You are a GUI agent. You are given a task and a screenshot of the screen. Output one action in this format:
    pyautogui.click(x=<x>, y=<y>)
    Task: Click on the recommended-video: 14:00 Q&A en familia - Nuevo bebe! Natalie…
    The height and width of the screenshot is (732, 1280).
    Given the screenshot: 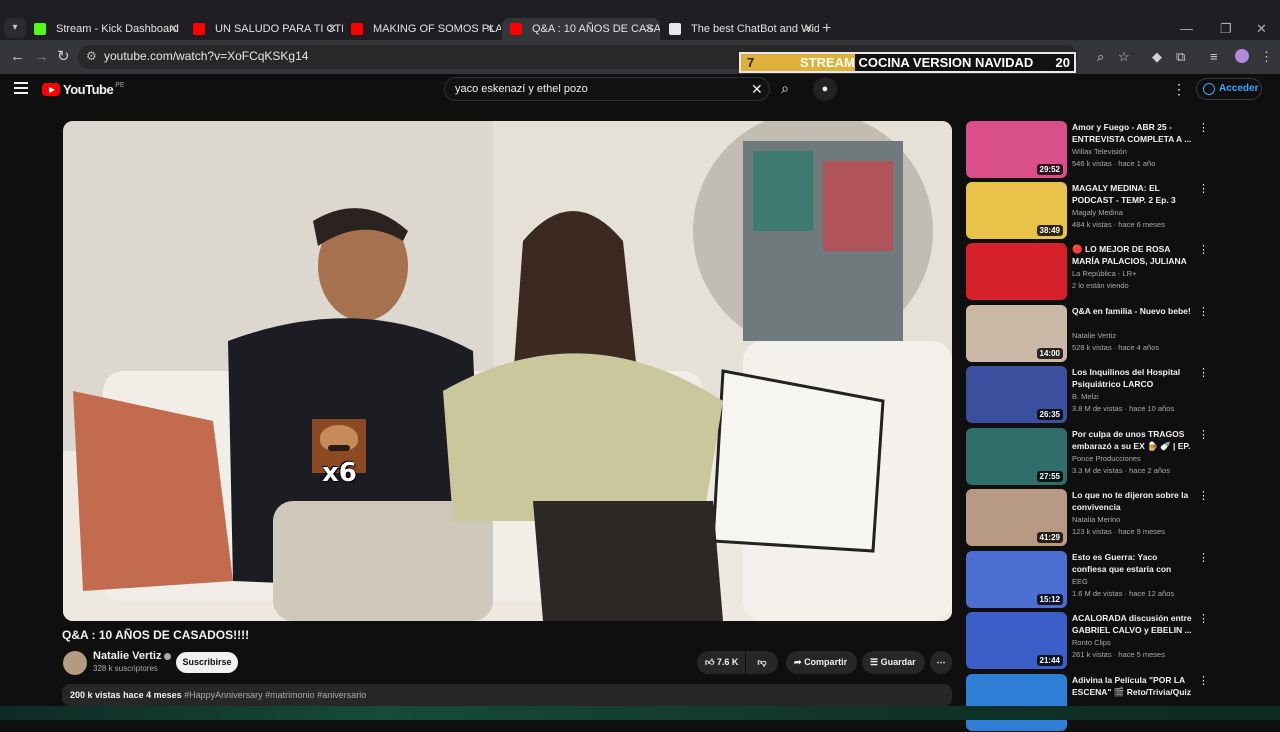 What is the action you would take?
    pyautogui.click(x=1091, y=334)
    